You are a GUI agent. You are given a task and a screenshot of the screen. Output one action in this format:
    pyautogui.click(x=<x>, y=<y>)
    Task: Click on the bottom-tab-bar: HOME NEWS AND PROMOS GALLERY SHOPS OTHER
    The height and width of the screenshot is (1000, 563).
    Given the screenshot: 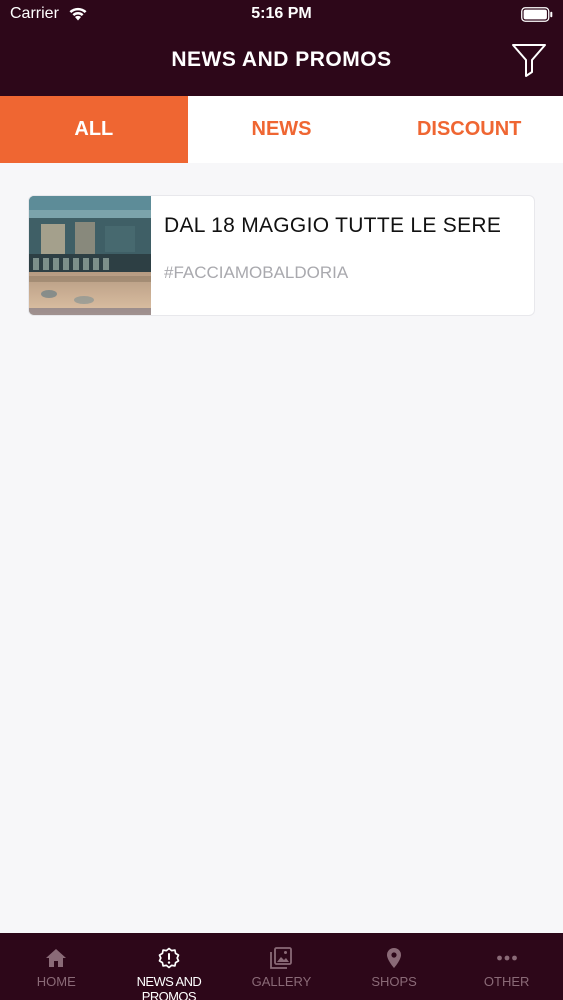 What is the action you would take?
    pyautogui.click(x=281, y=966)
    